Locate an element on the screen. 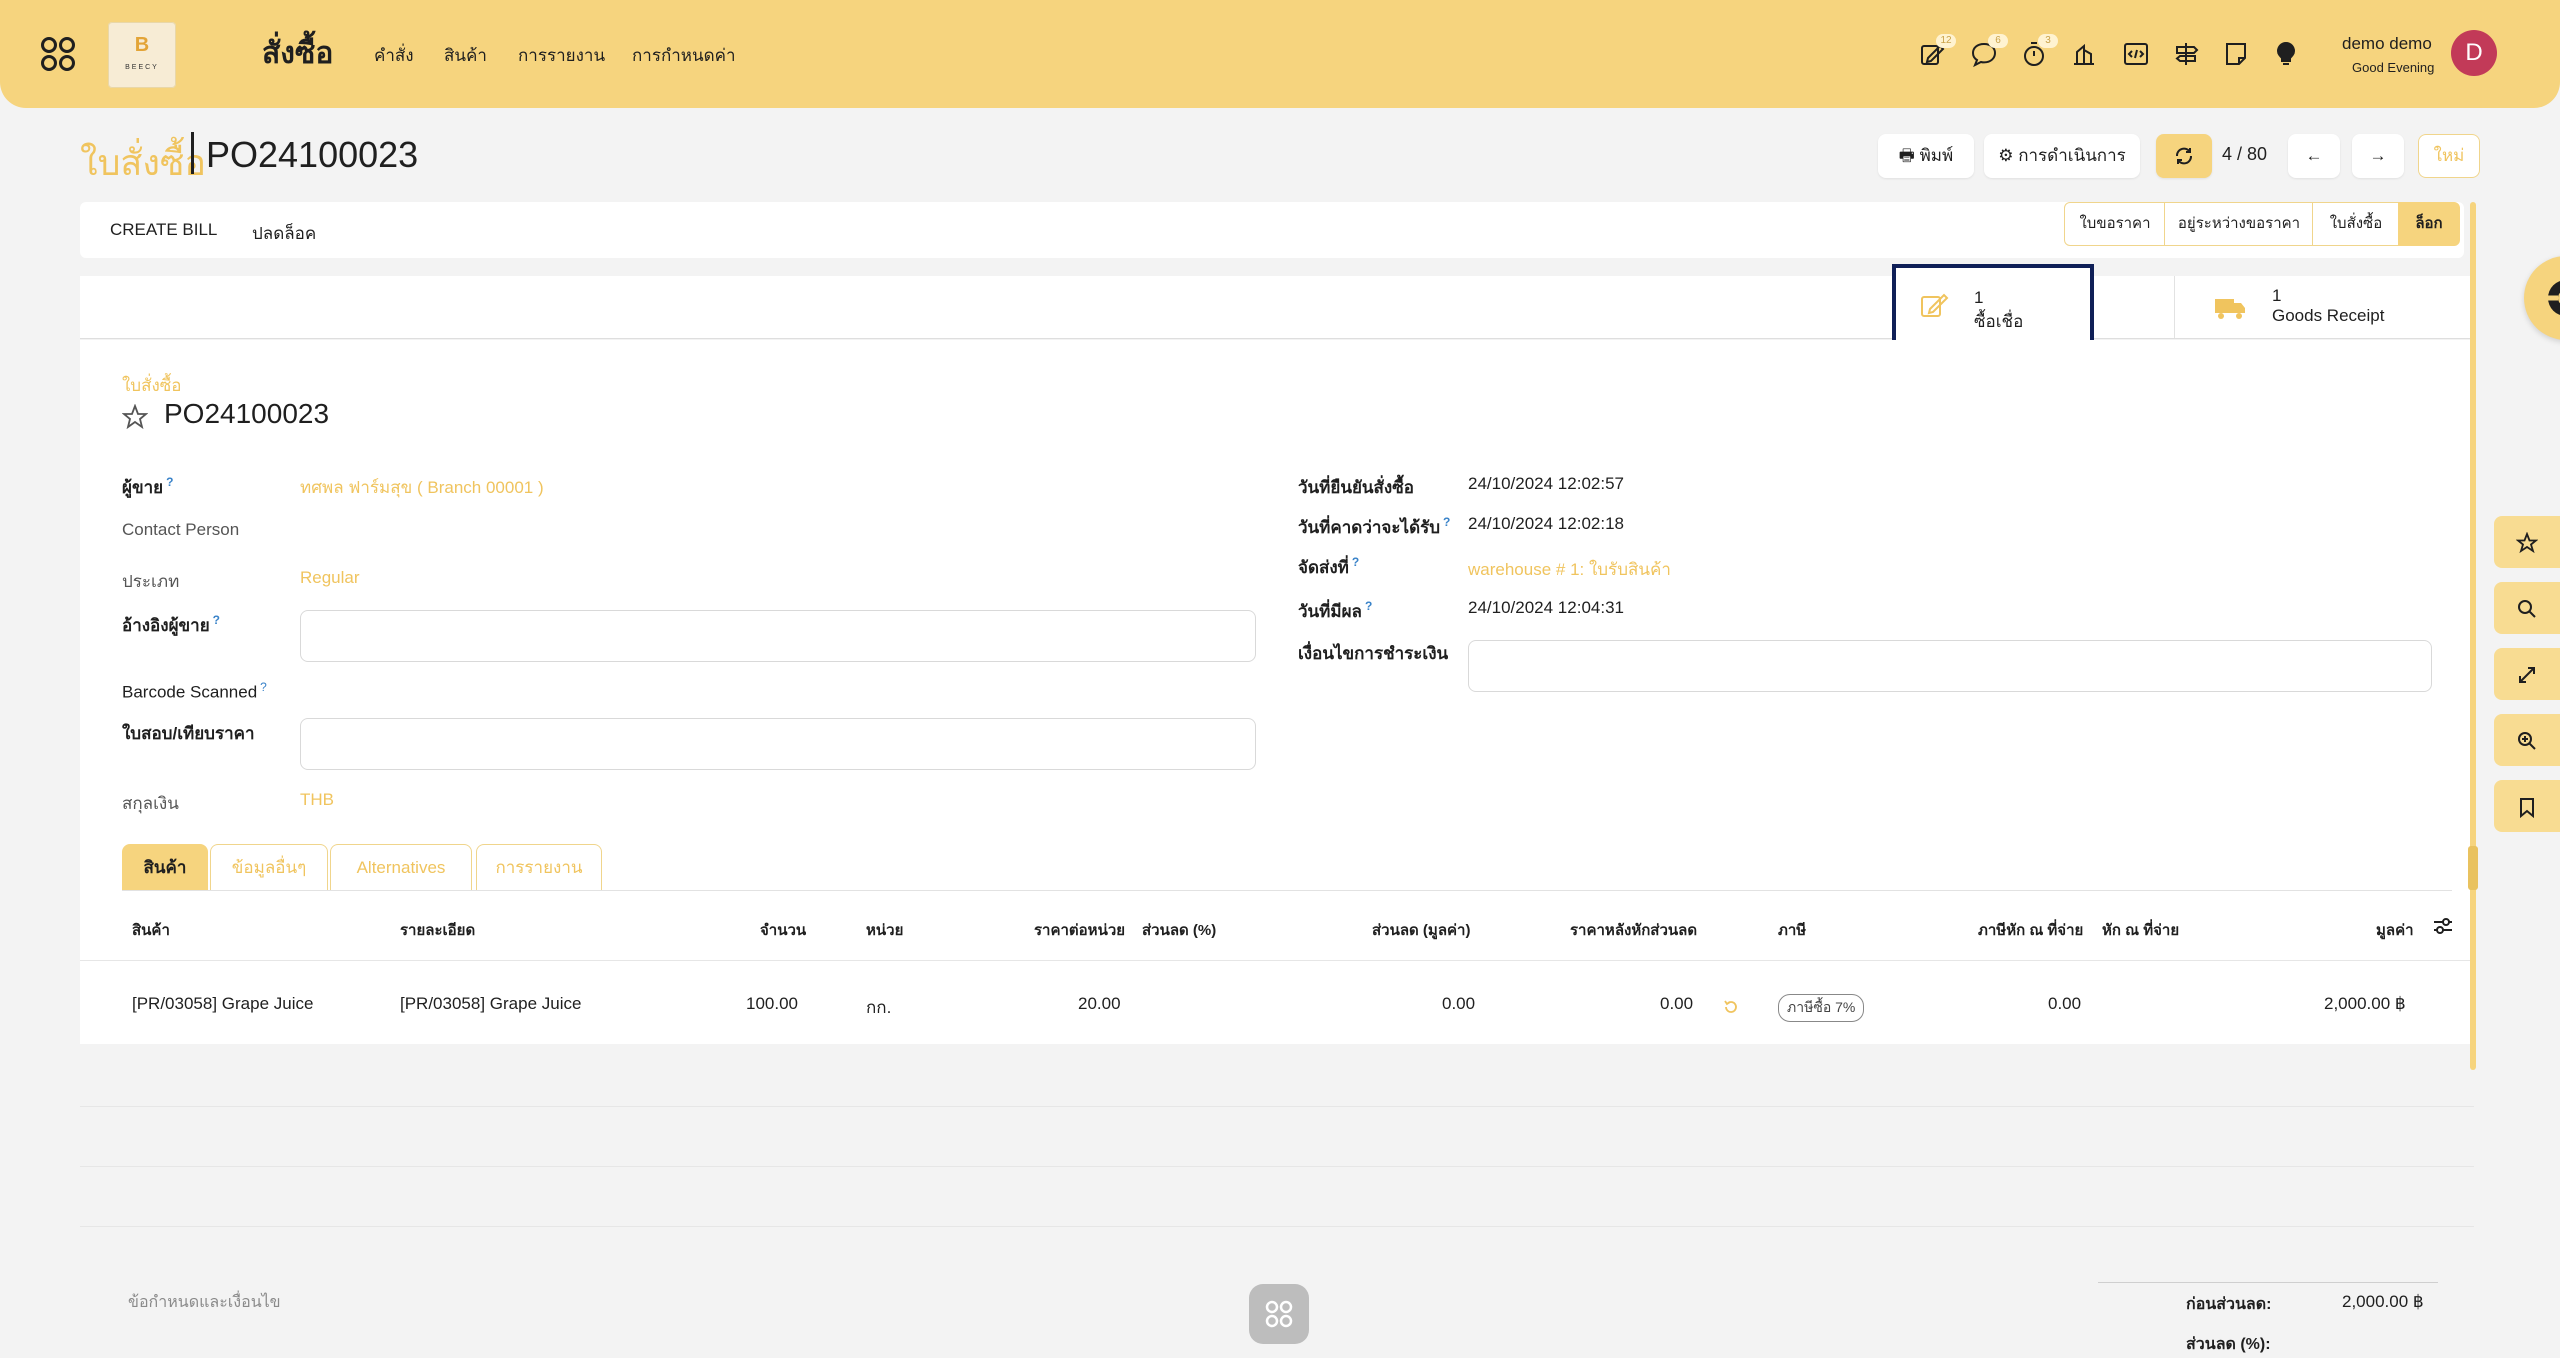 The image size is (2560, 1358). new-record-button: ใหม่ is located at coordinates (2449, 156).